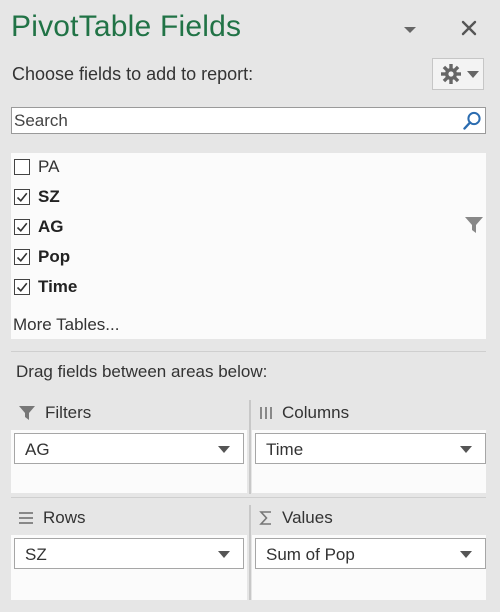 This screenshot has width=500, height=612. I want to click on columns-icon, so click(266, 413).